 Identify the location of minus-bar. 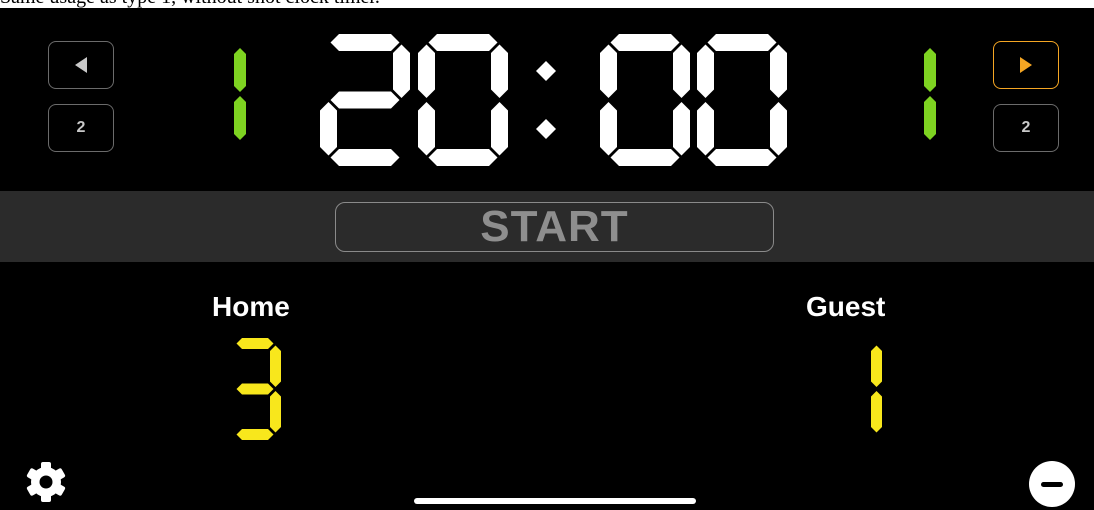
(1052, 484).